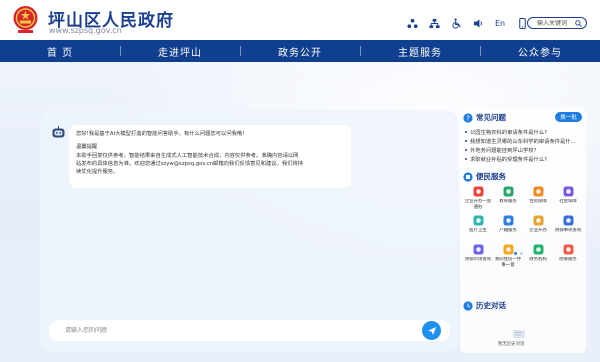 The width and height of the screenshot is (600, 362). Describe the element at coordinates (508, 230) in the screenshot. I see `service-label: 户籍服务` at that location.